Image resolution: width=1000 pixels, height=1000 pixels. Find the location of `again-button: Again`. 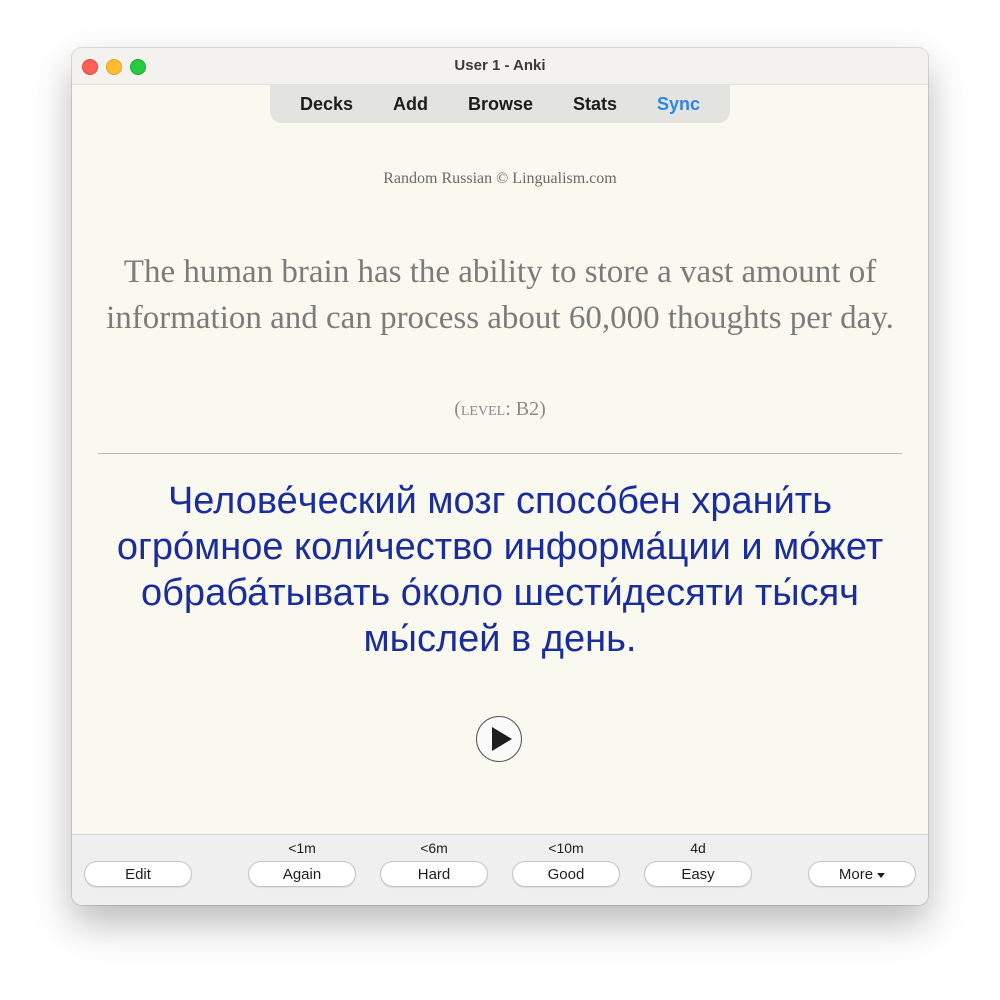

again-button: Again is located at coordinates (302, 874).